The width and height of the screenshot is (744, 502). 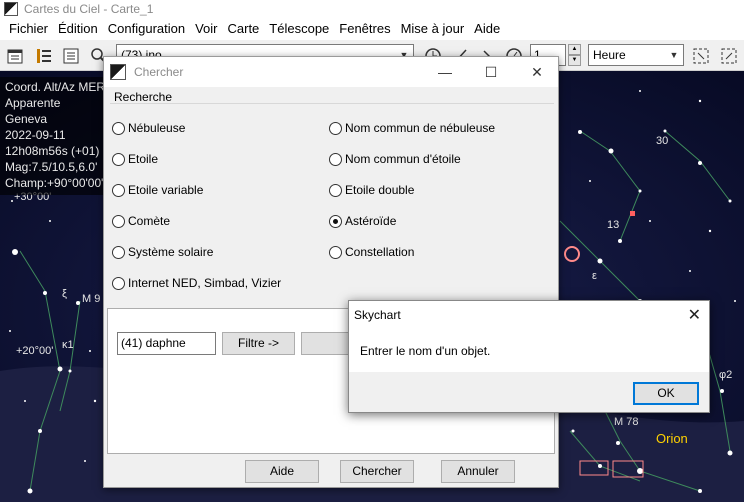 What do you see at coordinates (143, 159) in the screenshot?
I see `radio-label: Etoile` at bounding box center [143, 159].